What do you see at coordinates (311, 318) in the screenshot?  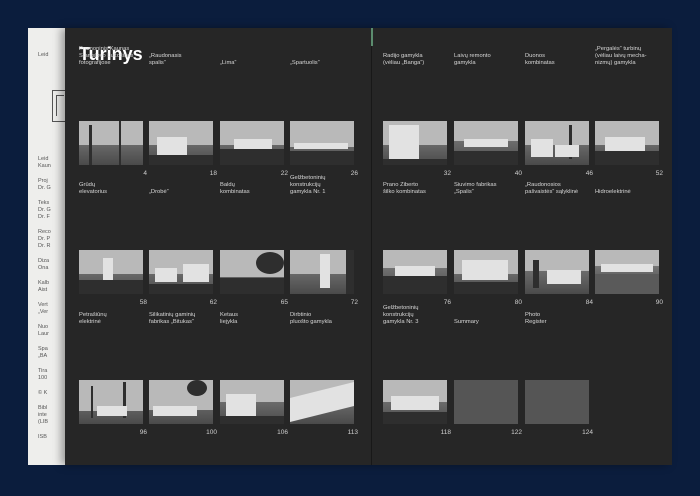 I see `entry-caption: Dirbtinio pluošto gamykla` at bounding box center [311, 318].